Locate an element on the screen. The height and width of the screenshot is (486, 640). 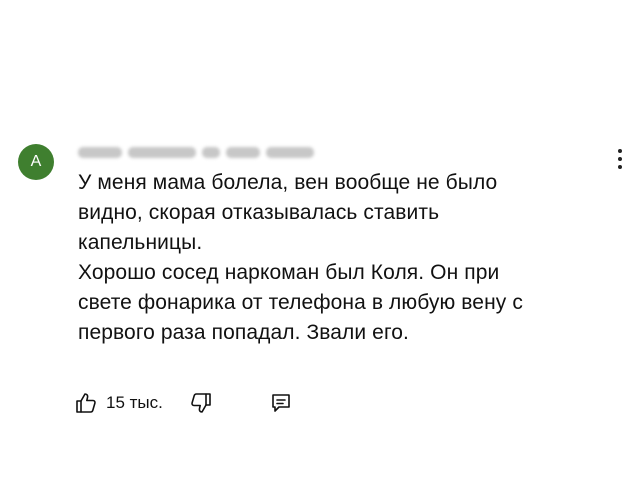
comment-actions: 15 тыс. is located at coordinates (183, 403).